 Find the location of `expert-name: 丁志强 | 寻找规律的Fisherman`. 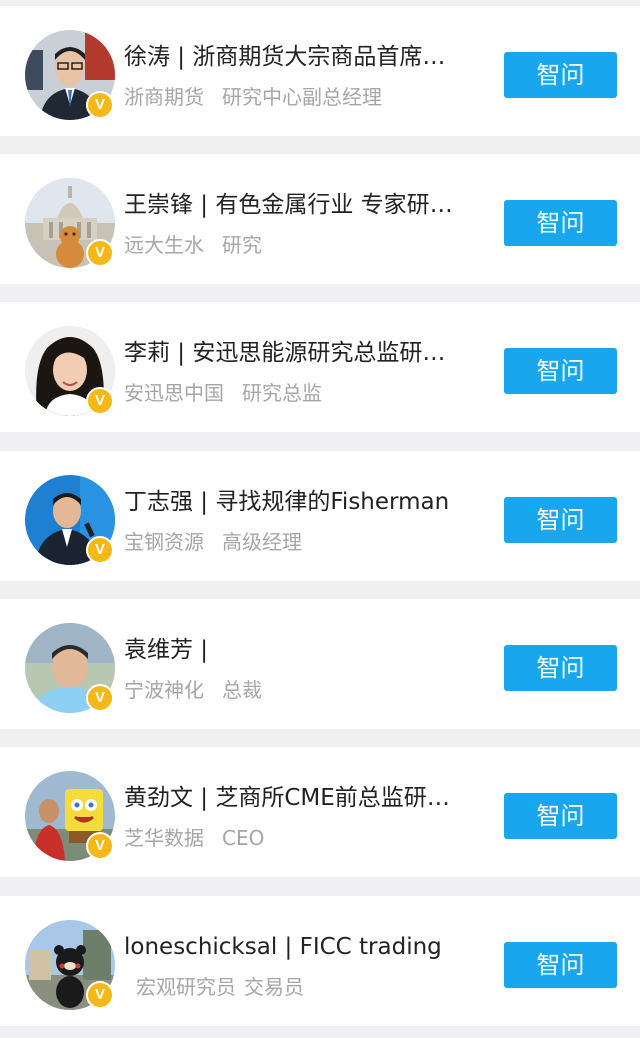

expert-name: 丁志强 | 寻找规律的Fisherman is located at coordinates (287, 502).